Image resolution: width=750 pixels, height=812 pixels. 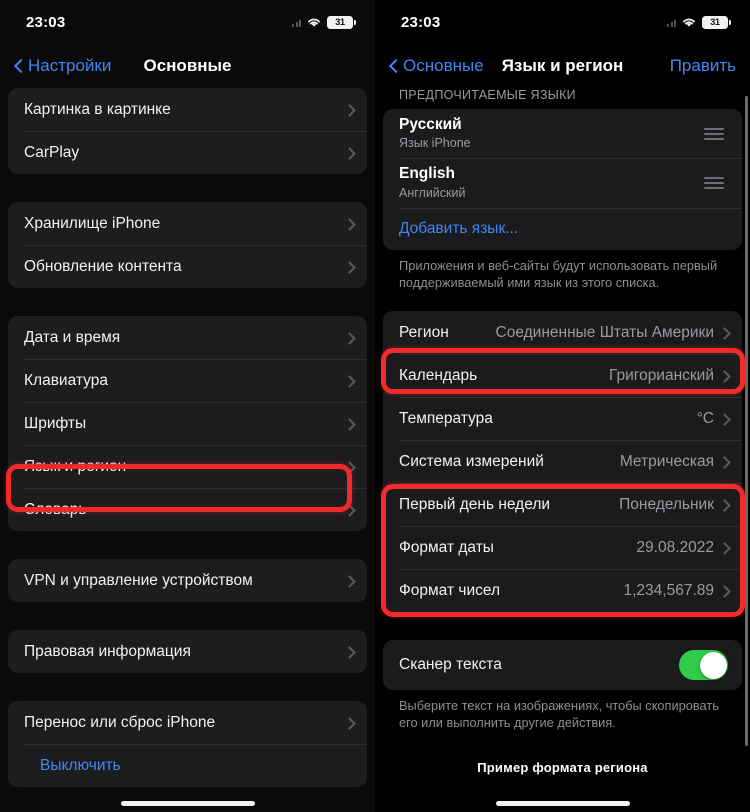 I want to click on language-item-english: English Английский, so click(x=562, y=182).